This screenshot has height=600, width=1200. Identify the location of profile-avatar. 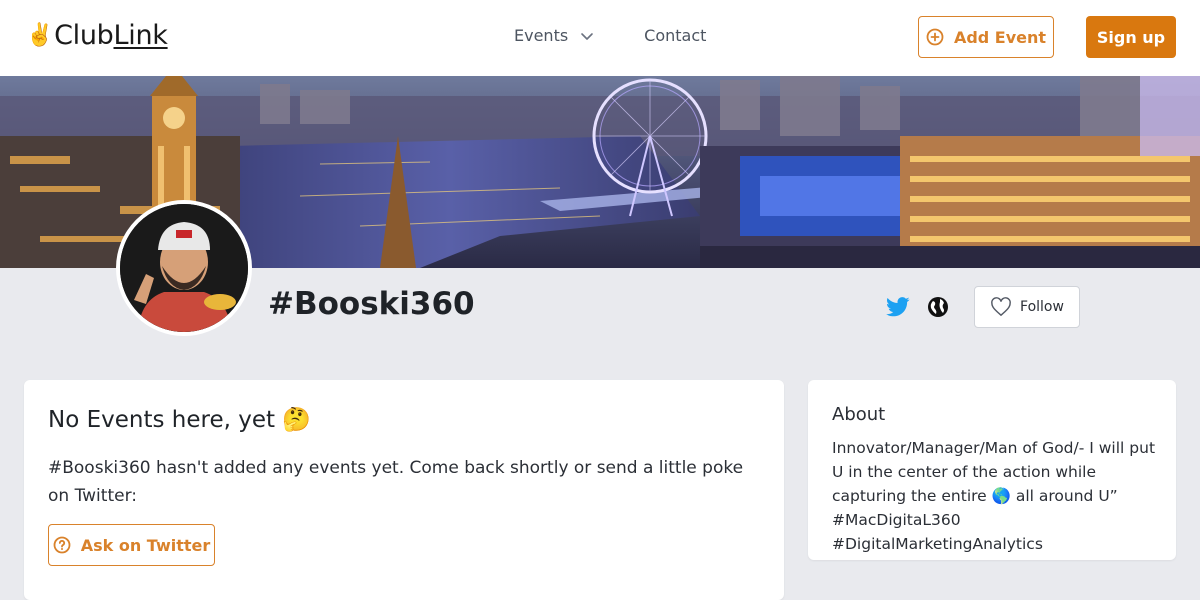
(184, 268).